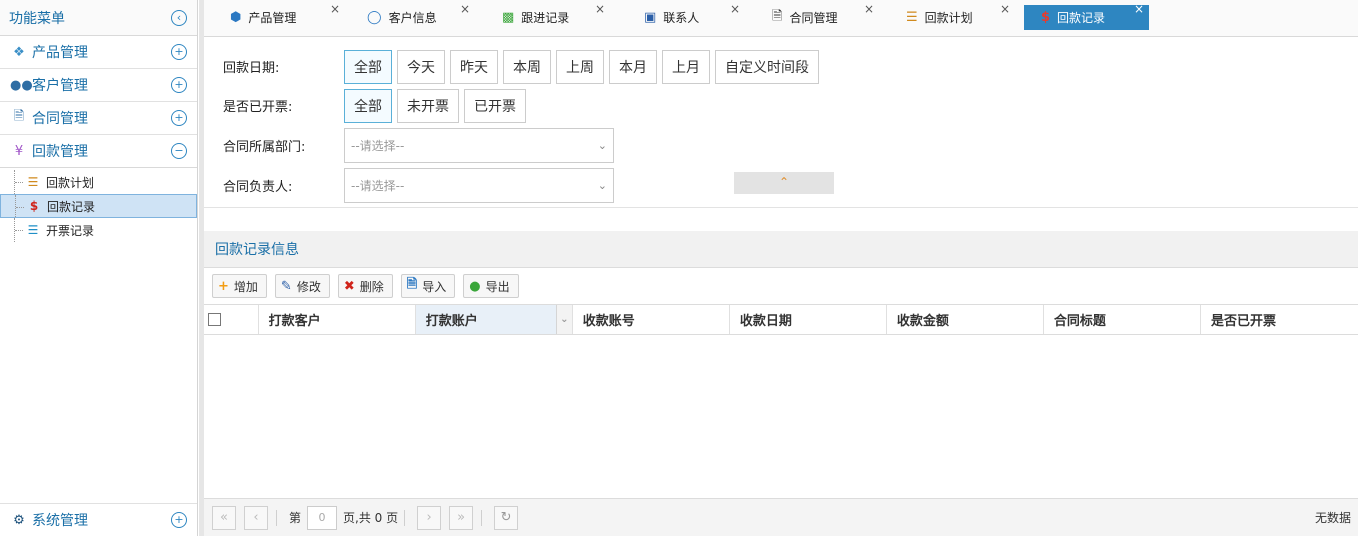 The height and width of the screenshot is (536, 1358). I want to click on tab-customer-info: ◯ 客户信息 ×, so click(418, 16).